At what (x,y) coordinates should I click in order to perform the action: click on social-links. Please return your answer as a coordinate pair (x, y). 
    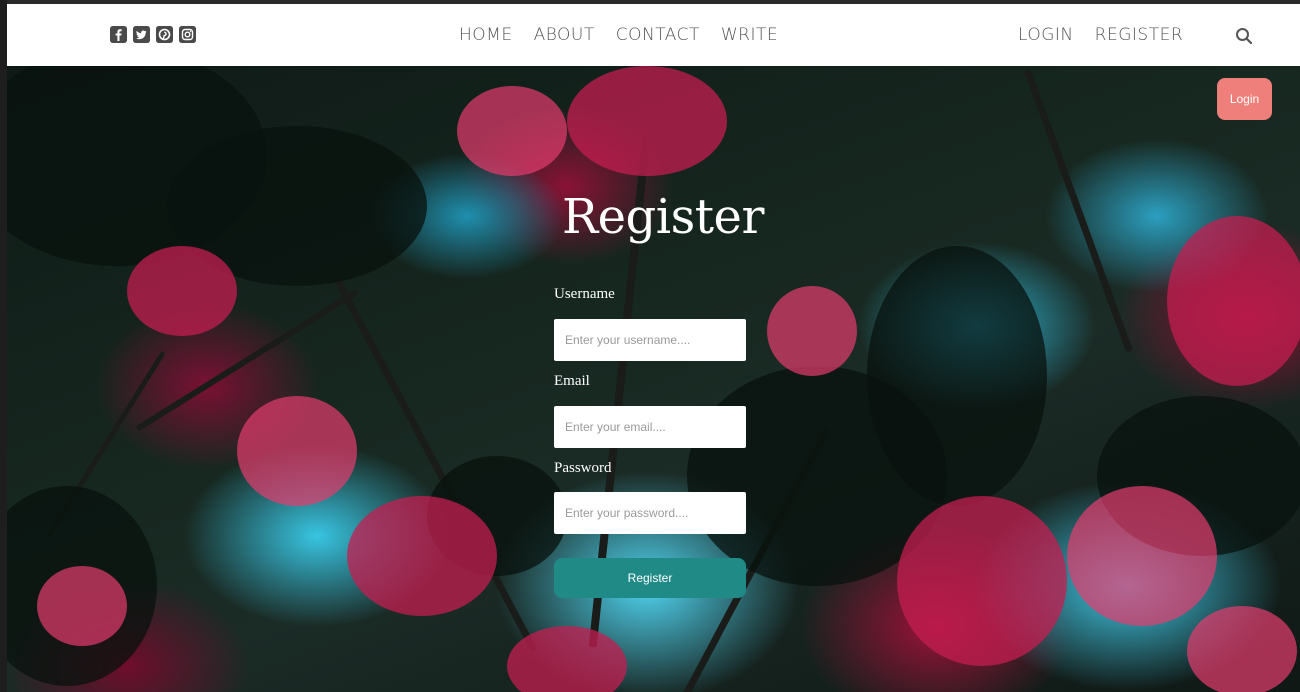
    Looking at the image, I should click on (153, 34).